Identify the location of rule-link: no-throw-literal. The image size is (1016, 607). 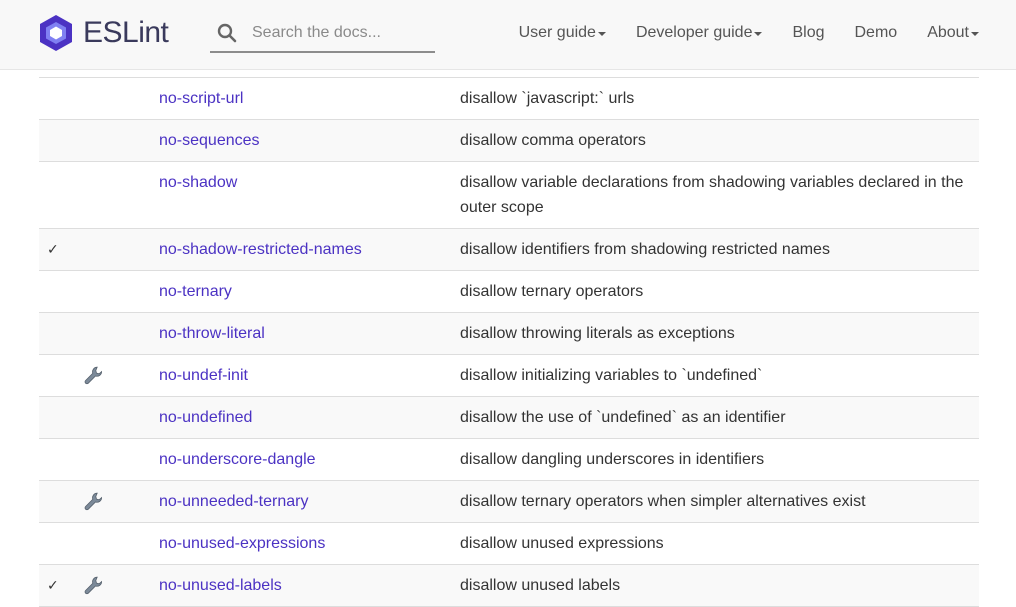
(212, 333).